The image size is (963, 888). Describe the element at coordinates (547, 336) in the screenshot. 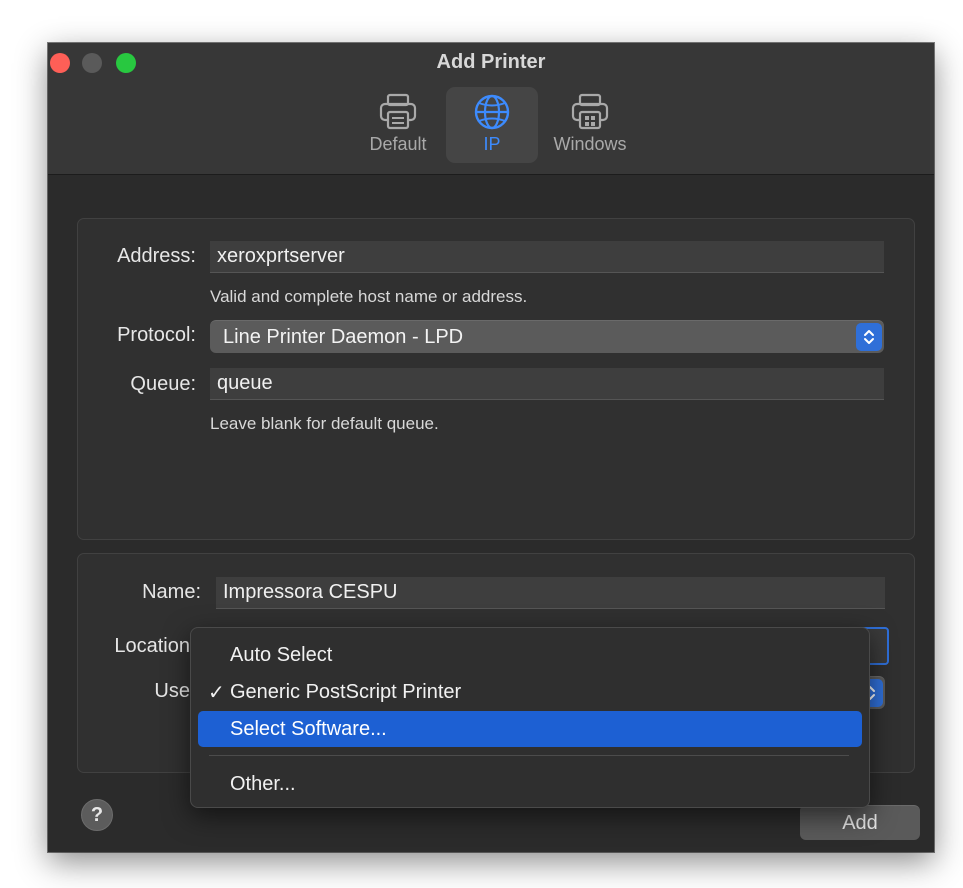

I see `protocol-select: Line Printer Daemon - LPD` at that location.